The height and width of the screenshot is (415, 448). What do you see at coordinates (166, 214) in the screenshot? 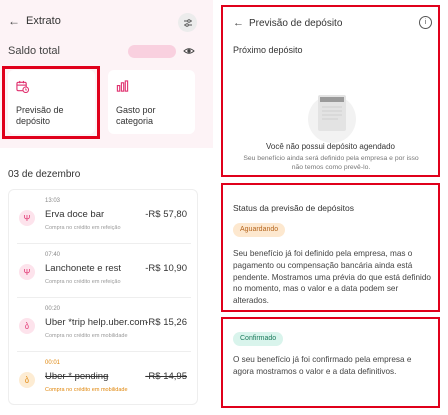
I see `transaction-amount: -R$ 57,80` at bounding box center [166, 214].